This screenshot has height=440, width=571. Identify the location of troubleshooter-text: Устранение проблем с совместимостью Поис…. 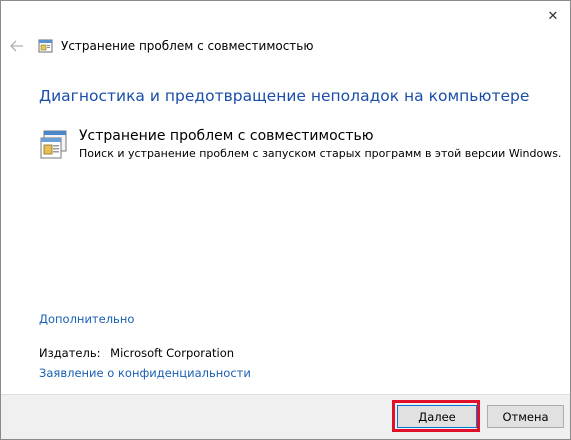
(320, 144).